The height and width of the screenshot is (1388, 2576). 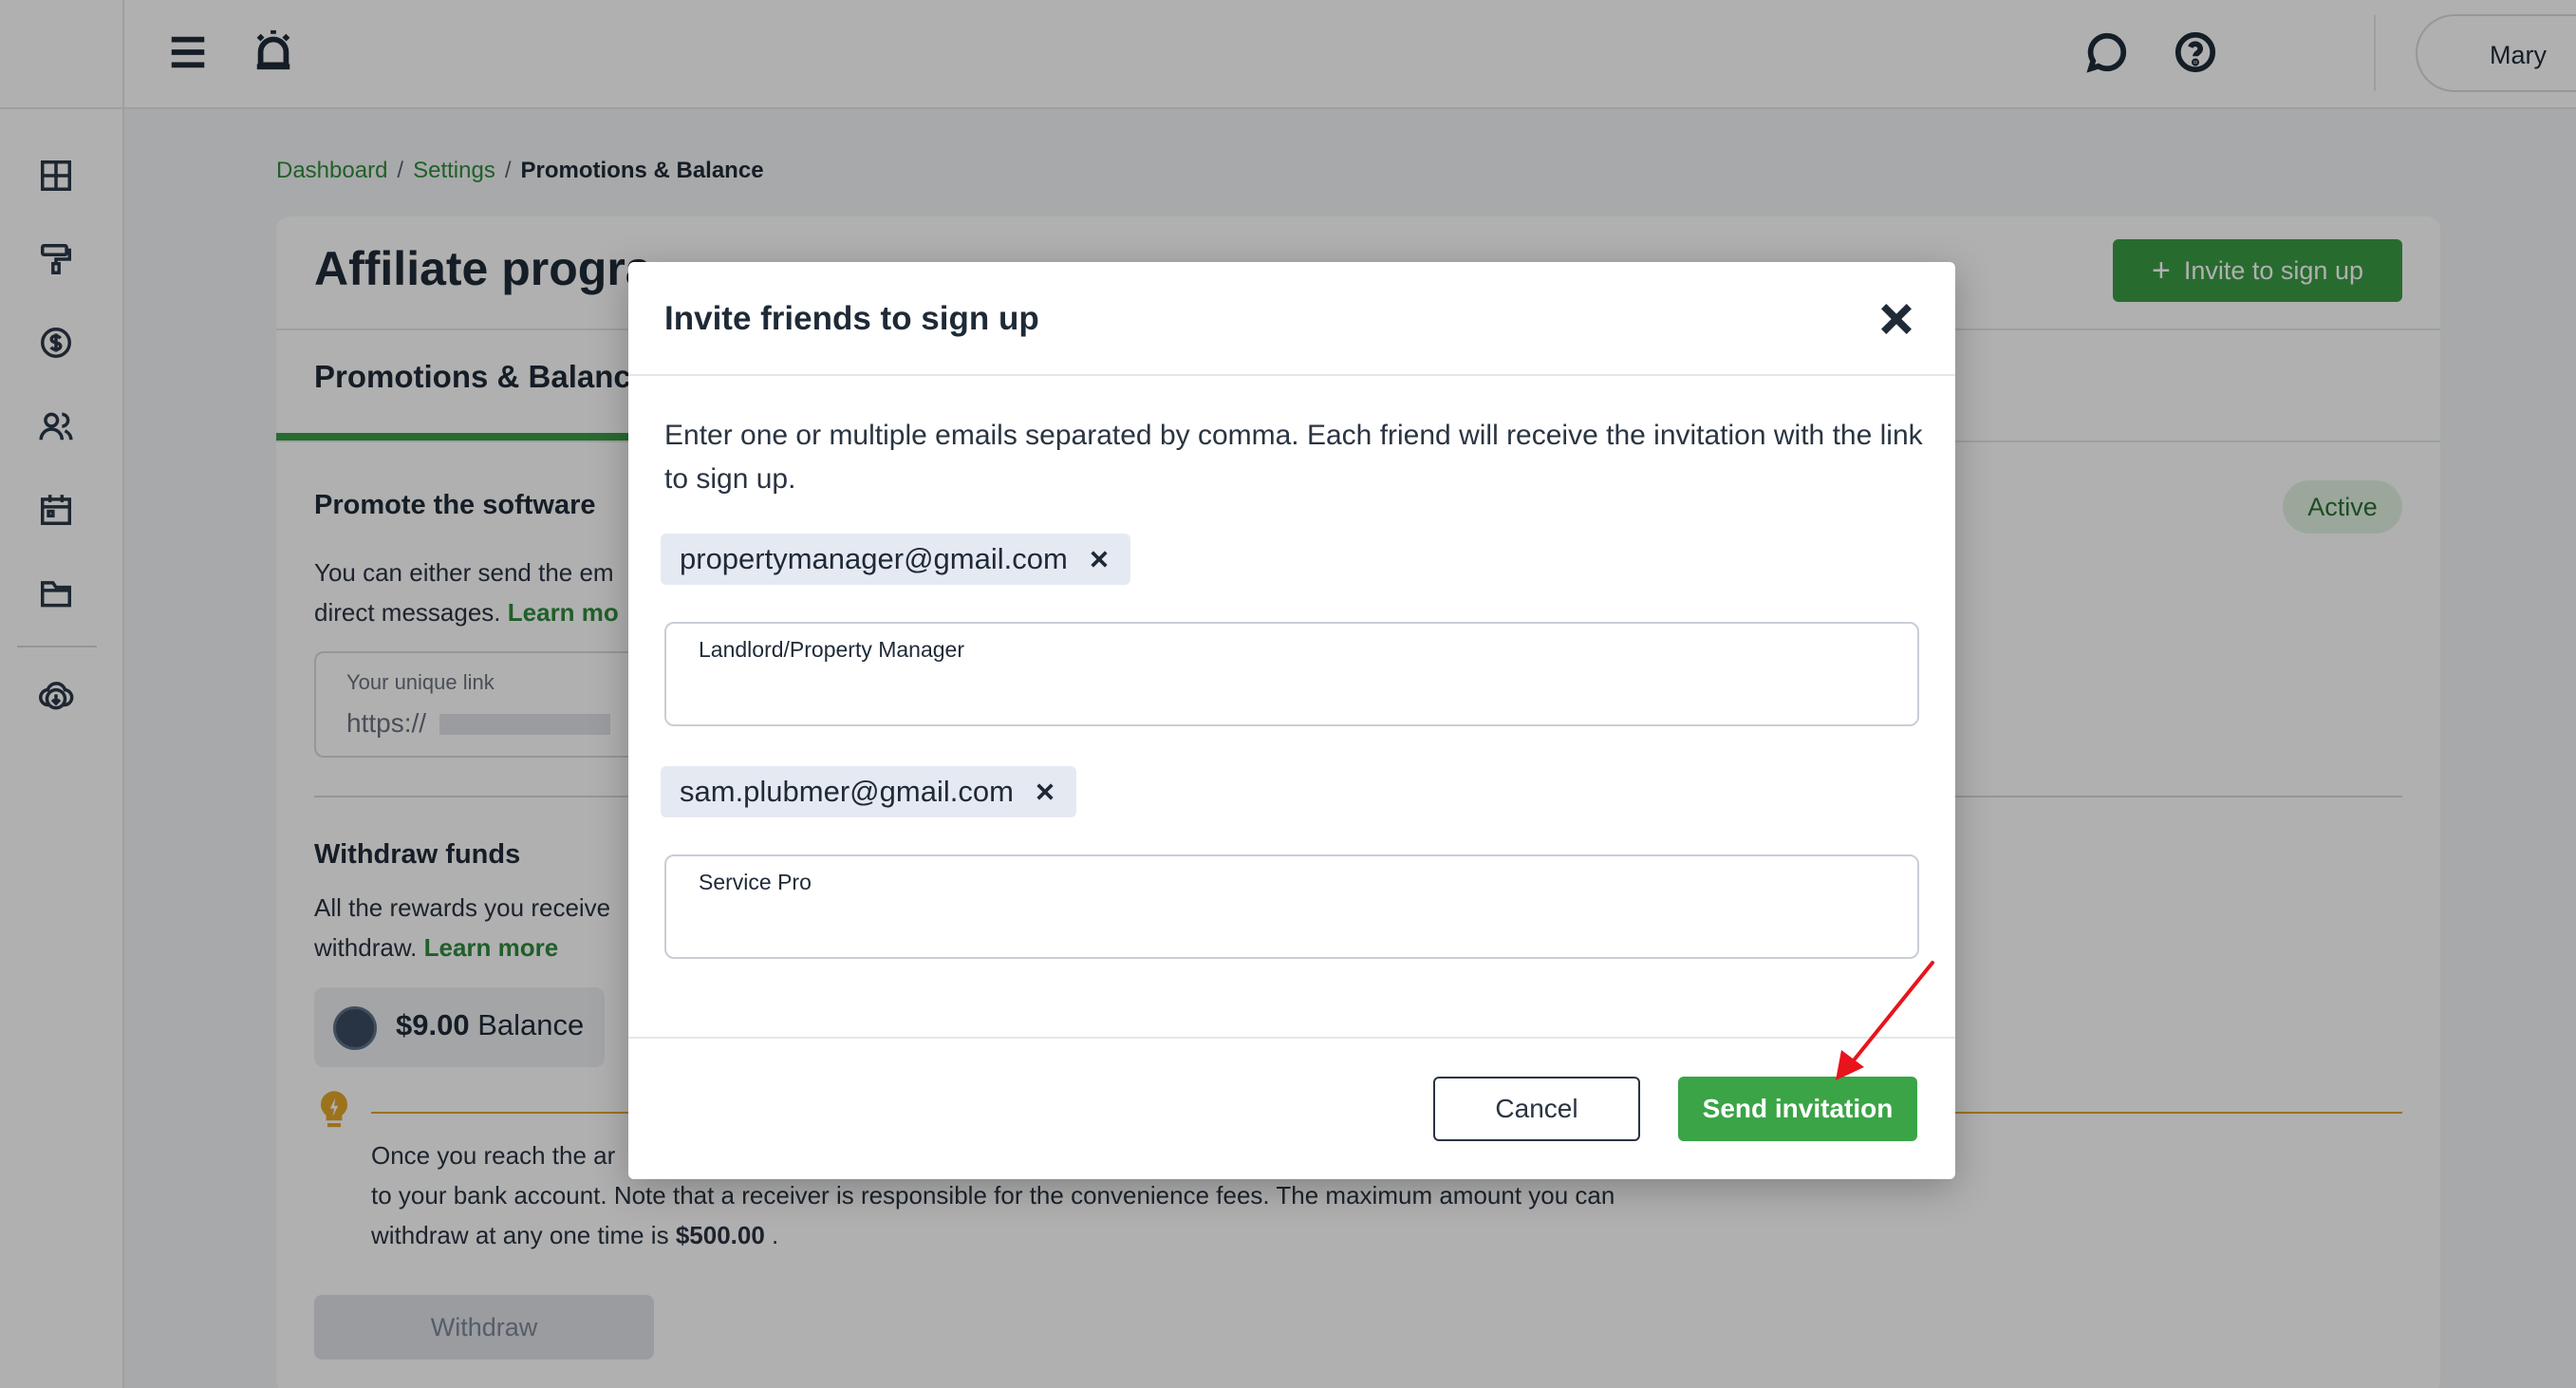 I want to click on role-select: Landlord/Property Manager, so click(x=1291, y=674).